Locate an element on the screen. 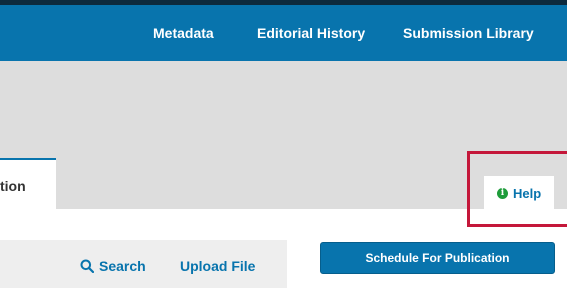  upload-file-button: Upload File is located at coordinates (217, 264).